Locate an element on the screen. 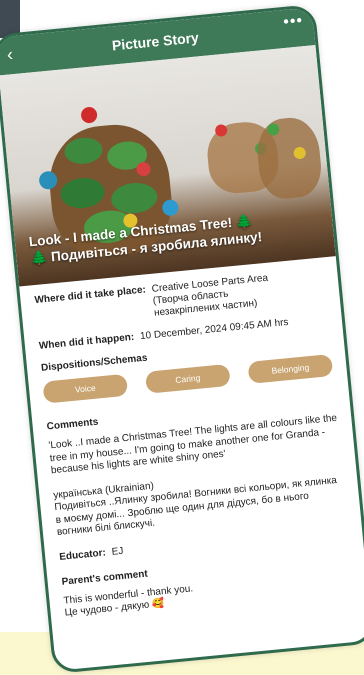 The height and width of the screenshot is (675, 364). educator-value: EJ is located at coordinates (117, 551).